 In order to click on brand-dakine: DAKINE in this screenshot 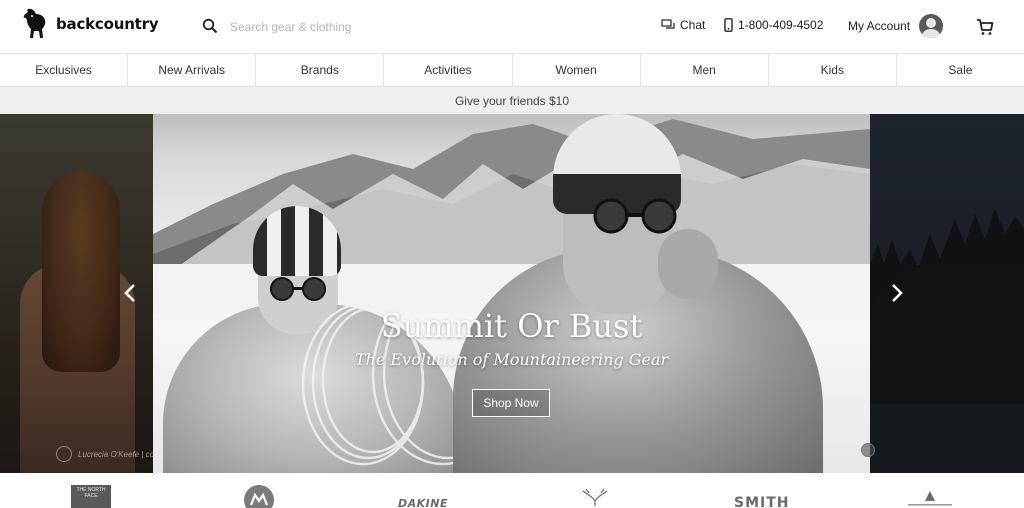, I will do `click(423, 502)`.